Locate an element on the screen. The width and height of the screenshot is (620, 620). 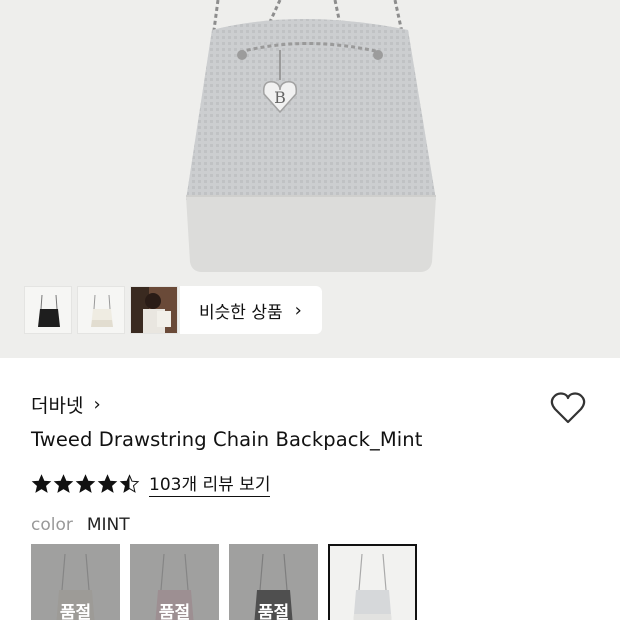
color-option-mint is located at coordinates (372, 582).